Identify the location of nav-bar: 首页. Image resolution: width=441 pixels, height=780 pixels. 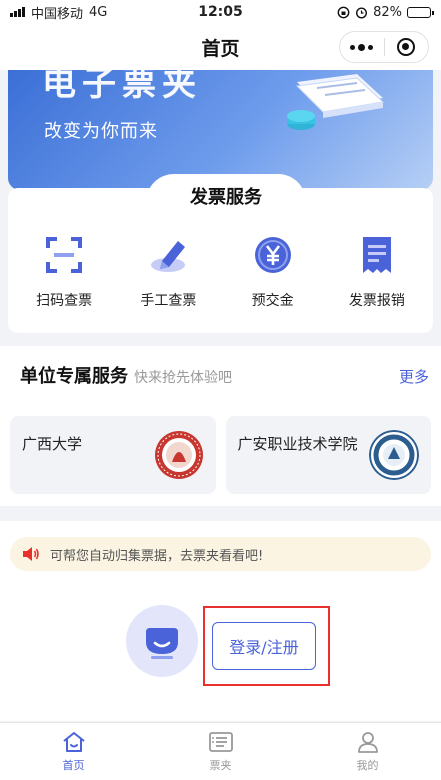
(220, 47).